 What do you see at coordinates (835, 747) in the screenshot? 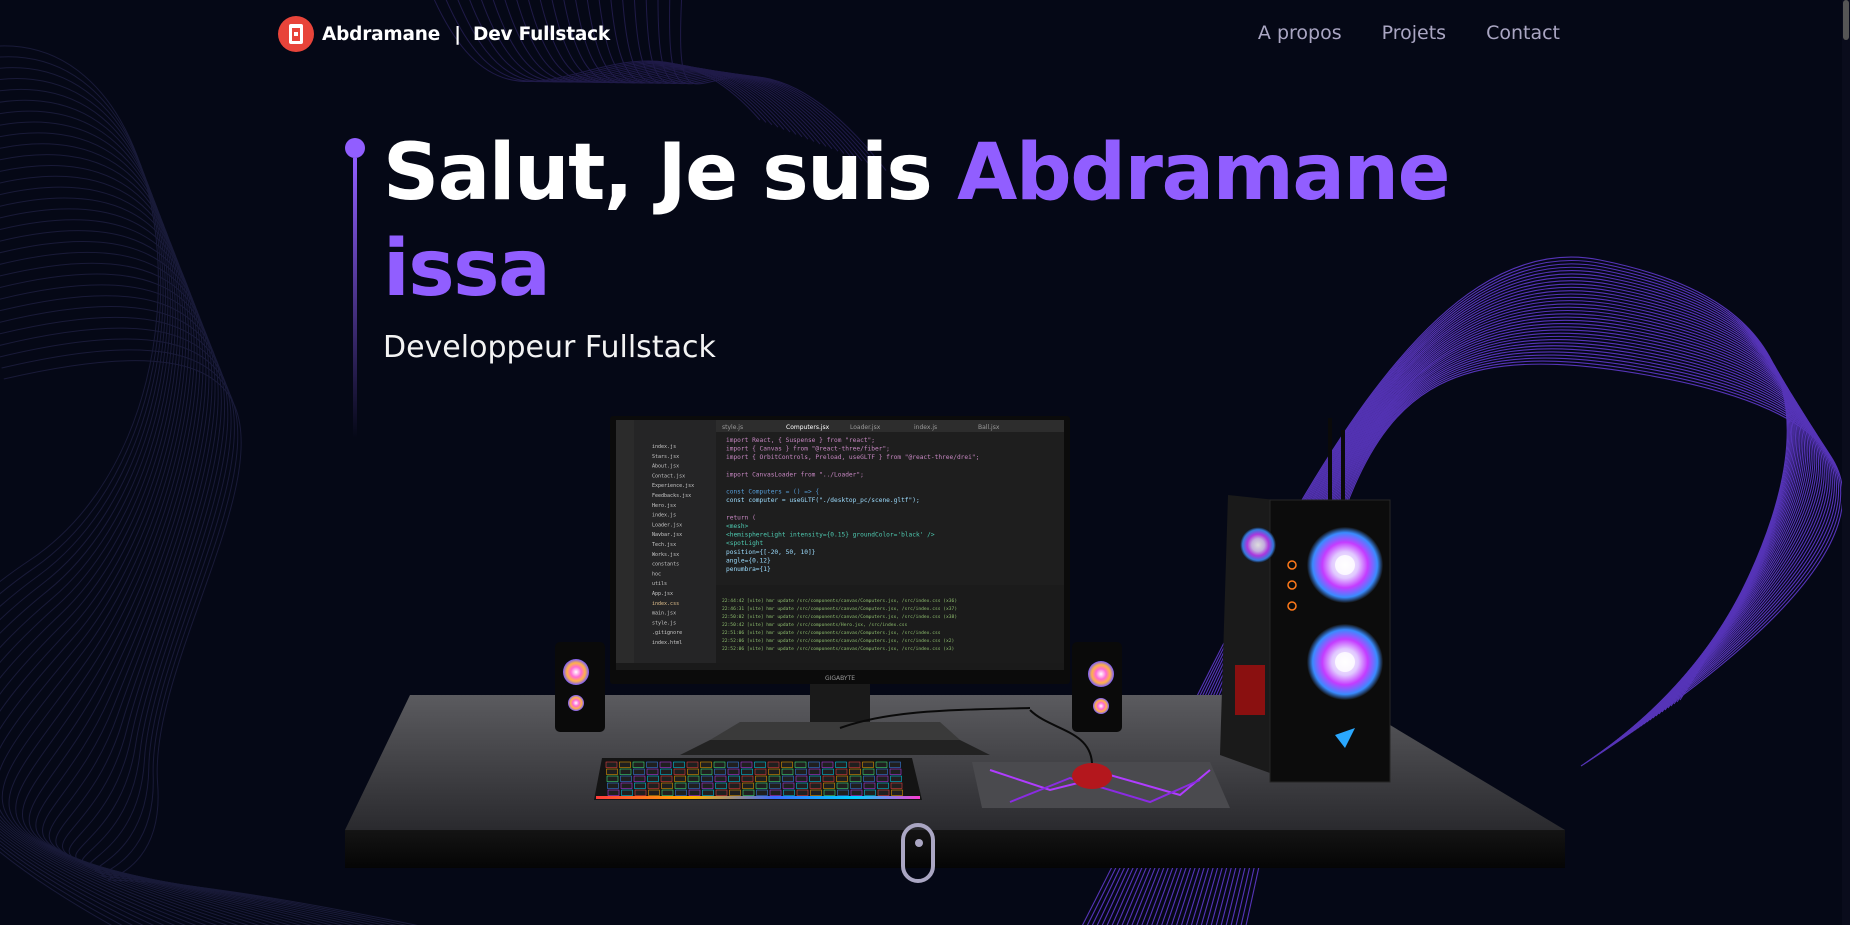
I see `monitor-base` at bounding box center [835, 747].